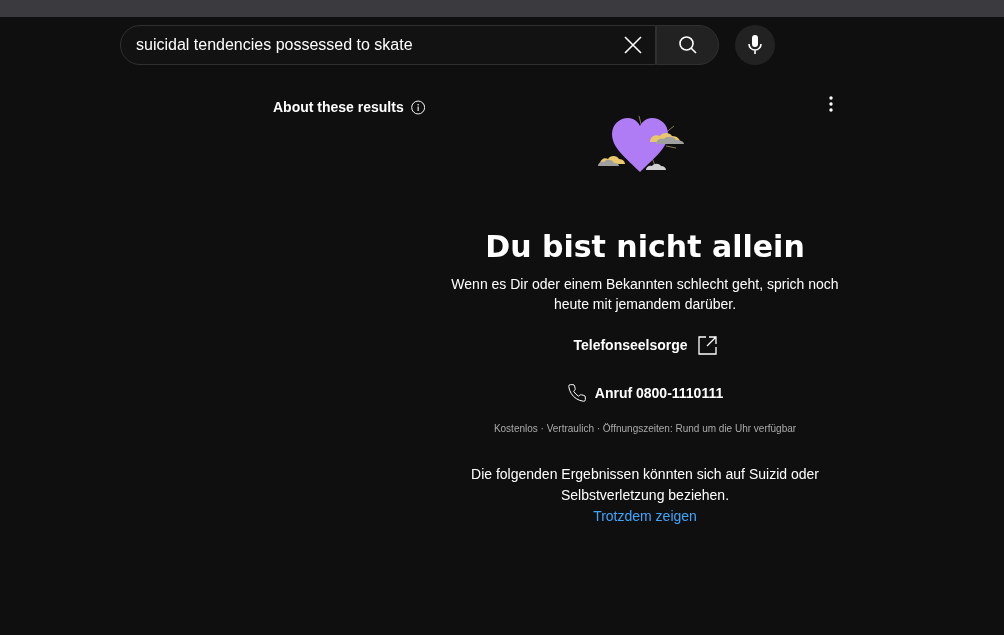  I want to click on search-button, so click(687, 45).